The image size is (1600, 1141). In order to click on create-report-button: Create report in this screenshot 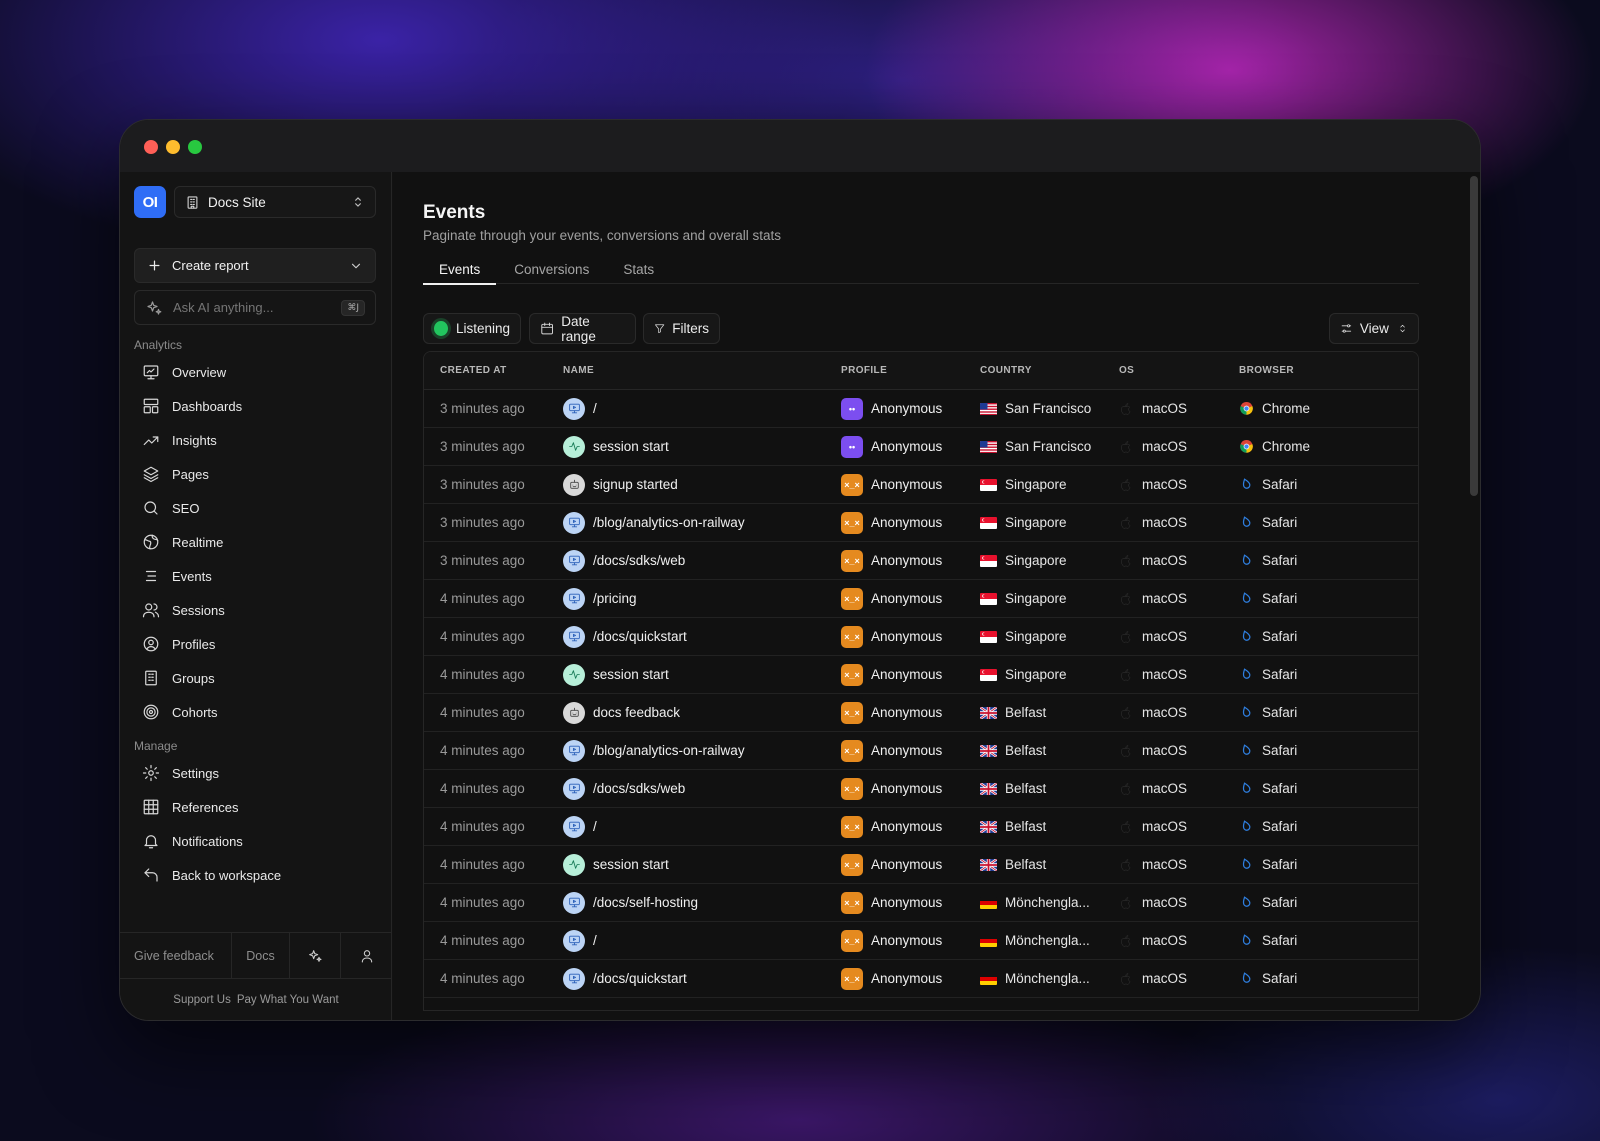, I will do `click(255, 265)`.